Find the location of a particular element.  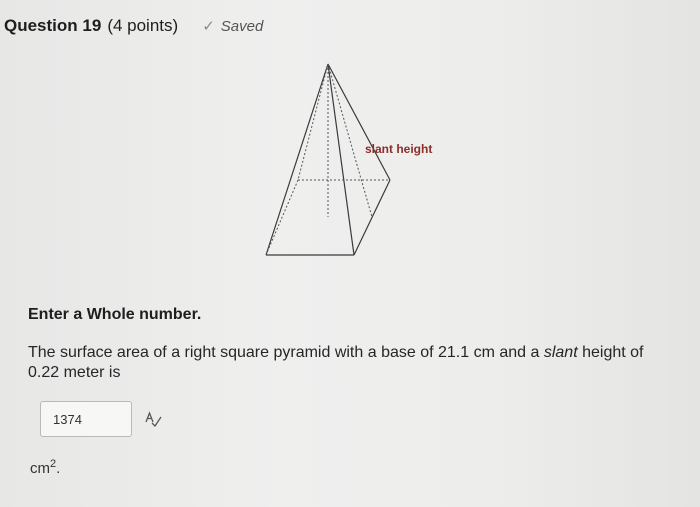

unit-label: cm2. is located at coordinates (45, 467).